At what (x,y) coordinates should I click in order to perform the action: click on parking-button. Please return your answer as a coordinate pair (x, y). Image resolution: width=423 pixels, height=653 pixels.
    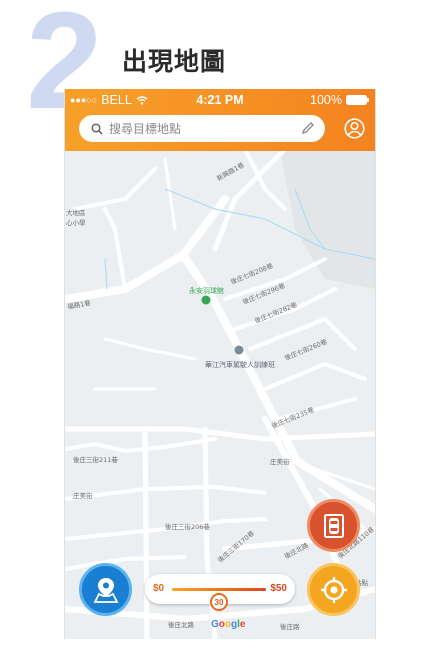
    Looking at the image, I should click on (333, 525).